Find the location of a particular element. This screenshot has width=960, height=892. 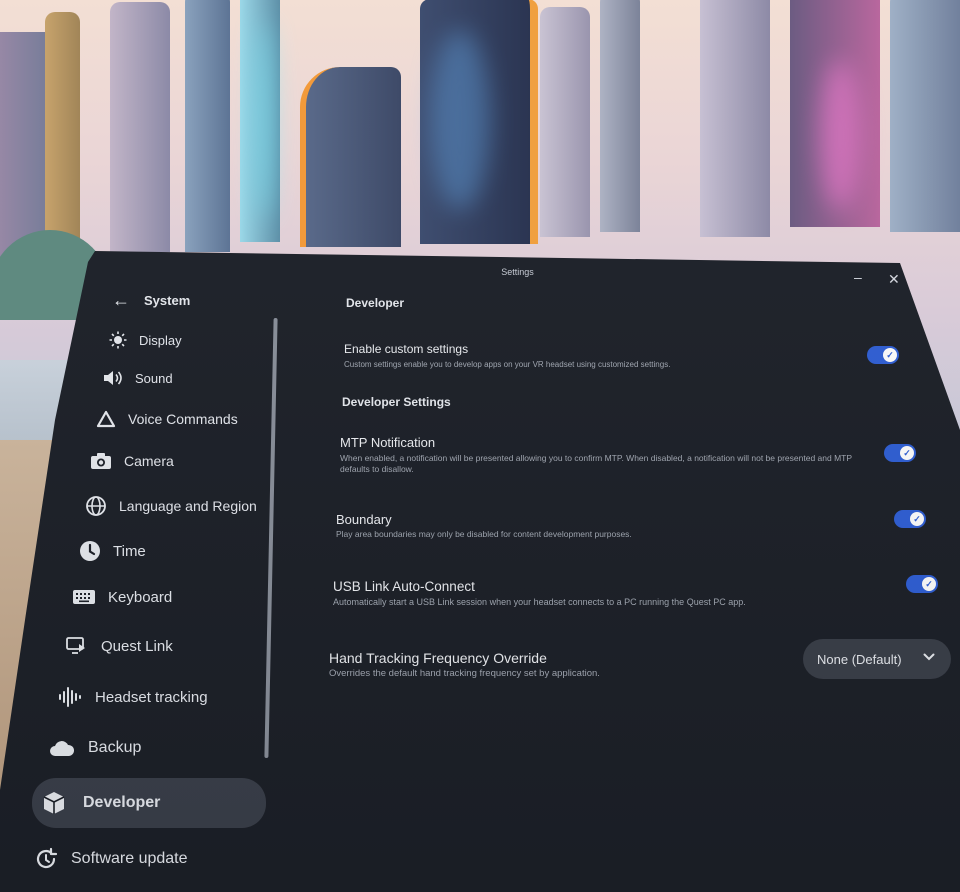

clock-icon is located at coordinates (90, 551).